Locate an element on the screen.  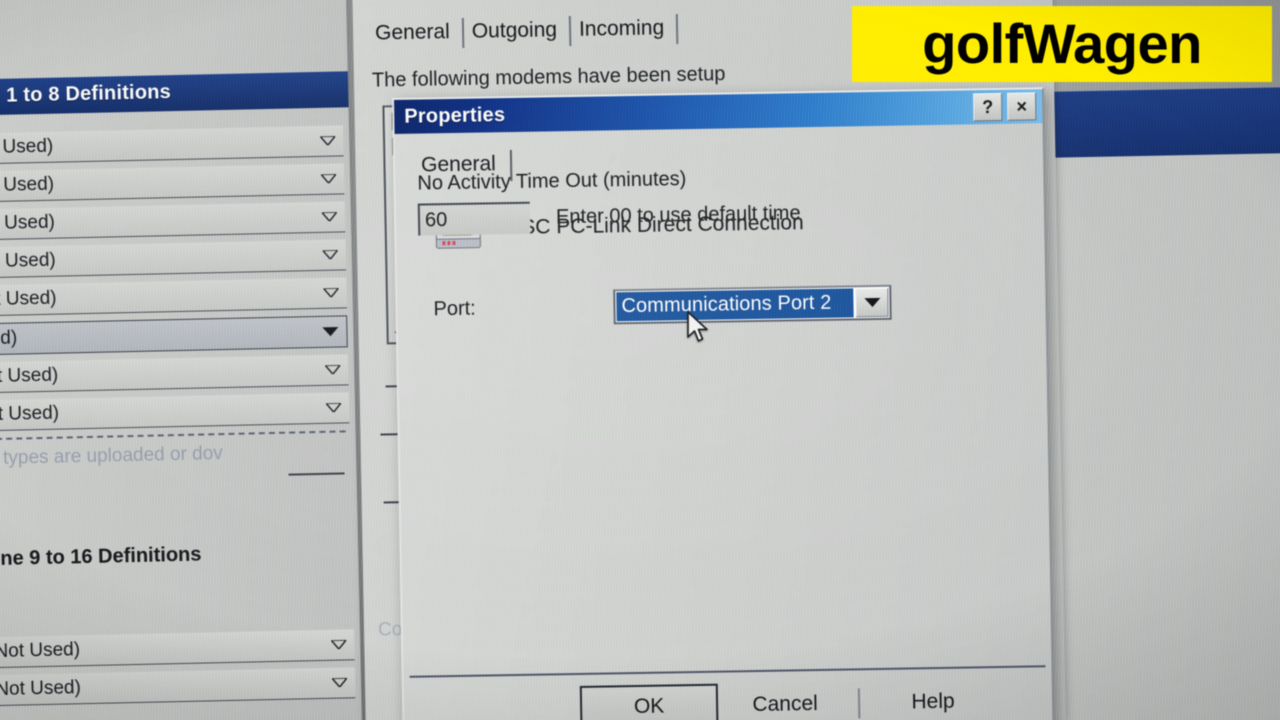
port-select: Communications Port 2 is located at coordinates (752, 304).